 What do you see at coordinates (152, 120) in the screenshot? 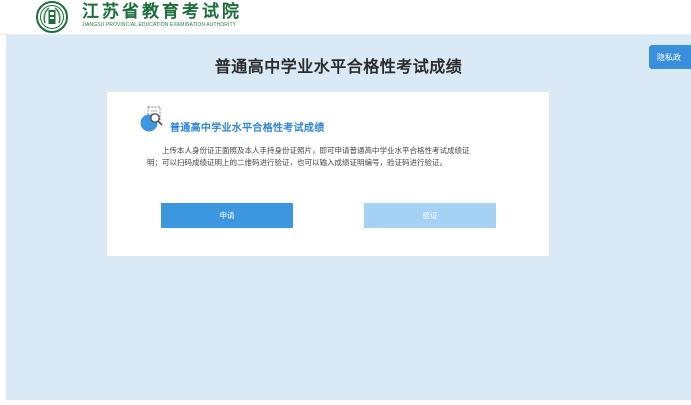
I see `certificate-search-icon` at bounding box center [152, 120].